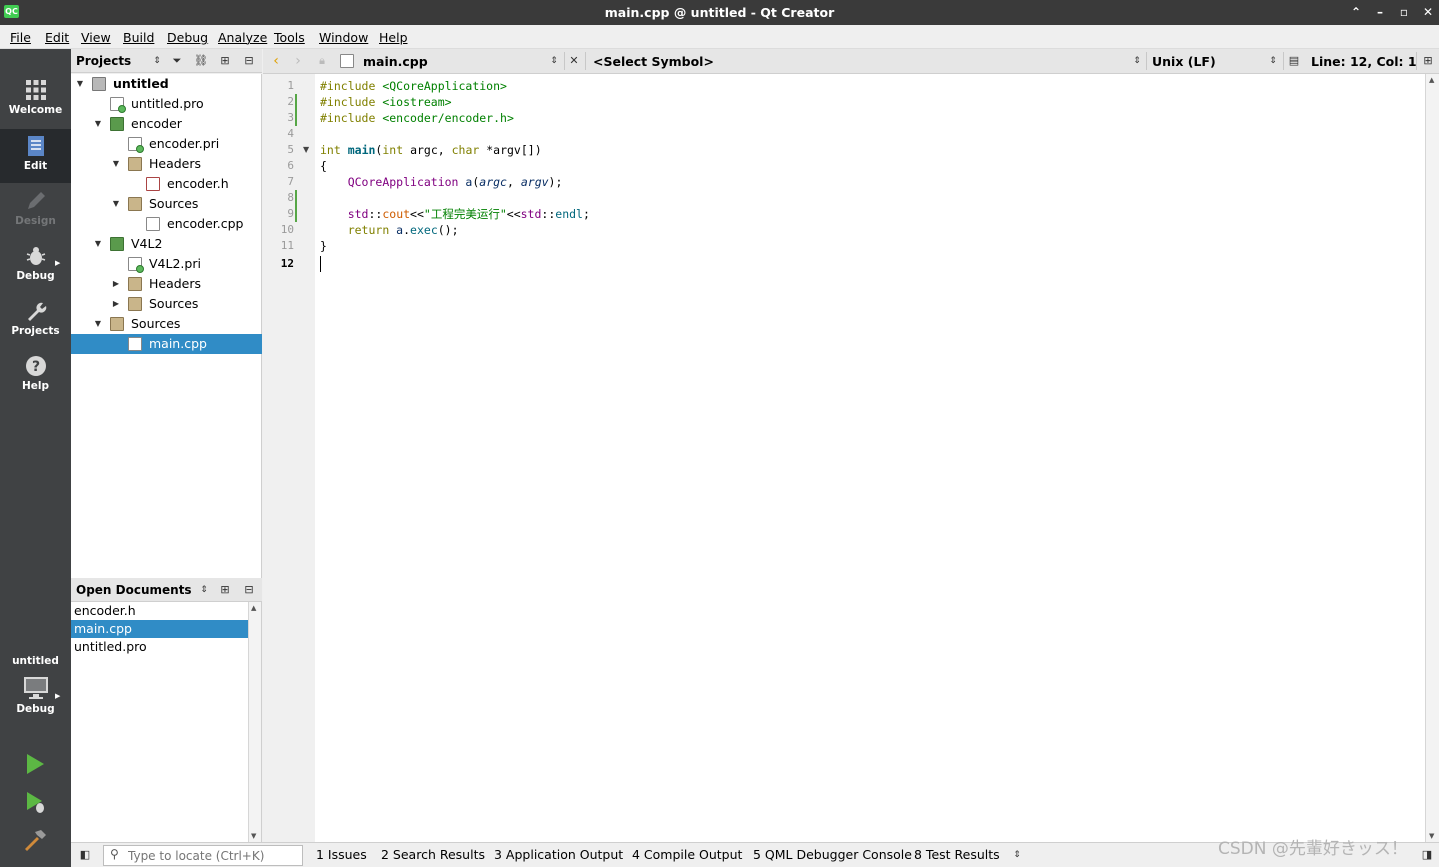 Image resolution: width=1439 pixels, height=867 pixels. What do you see at coordinates (134, 590) in the screenshot?
I see `open-documents-title: Open Documents` at bounding box center [134, 590].